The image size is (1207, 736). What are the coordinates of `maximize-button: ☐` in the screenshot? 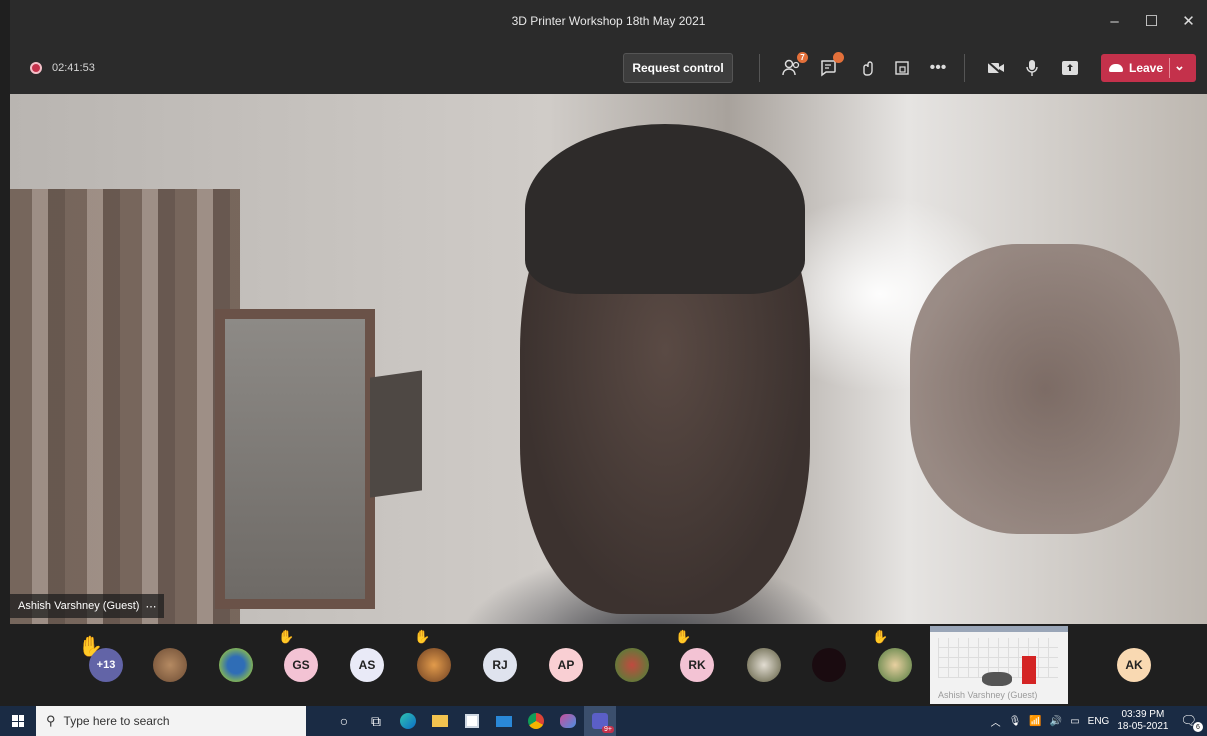 It's located at (1151, 21).